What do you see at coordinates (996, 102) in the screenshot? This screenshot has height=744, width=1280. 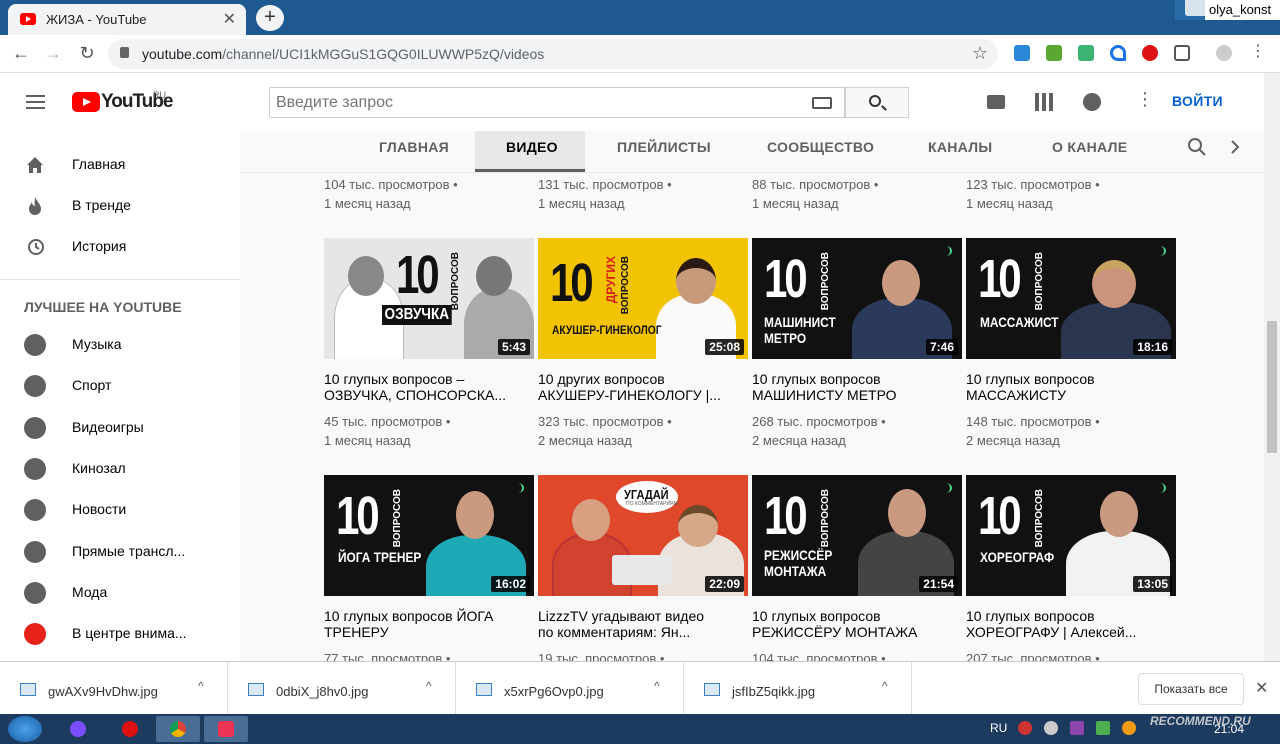 I see `create-video-icon` at bounding box center [996, 102].